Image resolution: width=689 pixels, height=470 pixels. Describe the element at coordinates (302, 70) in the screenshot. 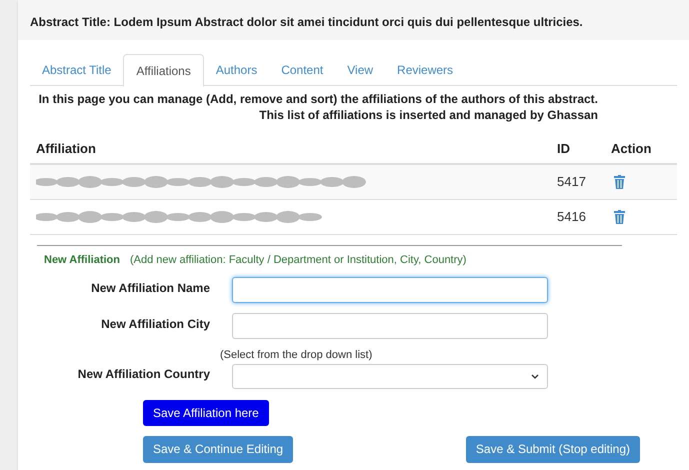

I see `tab: Content` at that location.